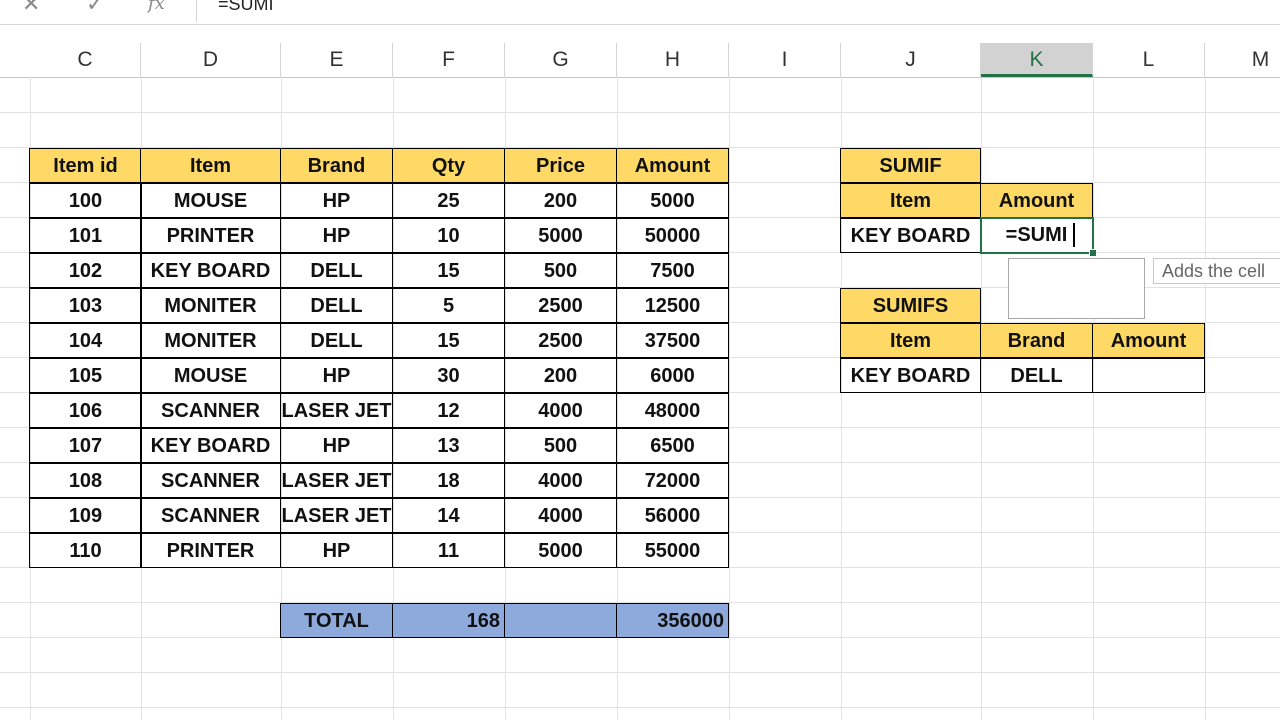  Describe the element at coordinates (672, 340) in the screenshot. I see `table-cell-amount: 37500` at that location.